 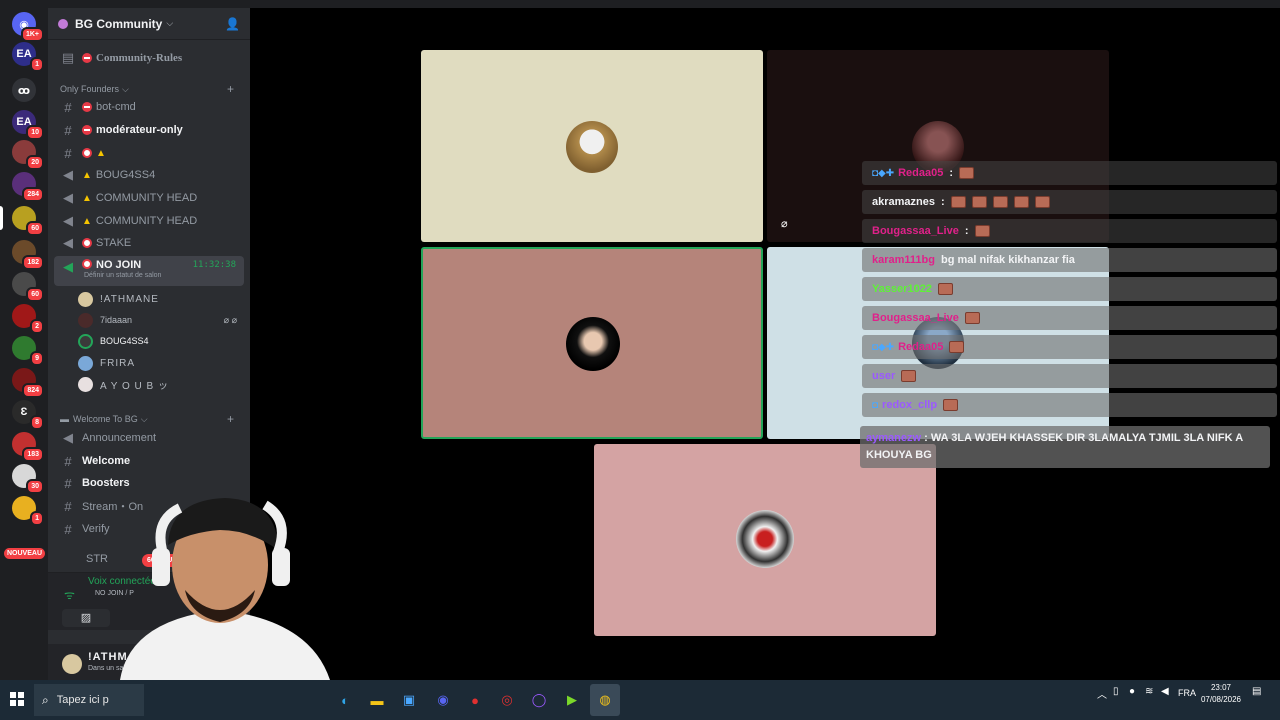 I want to click on server-icon: 60, so click(x=28, y=287).